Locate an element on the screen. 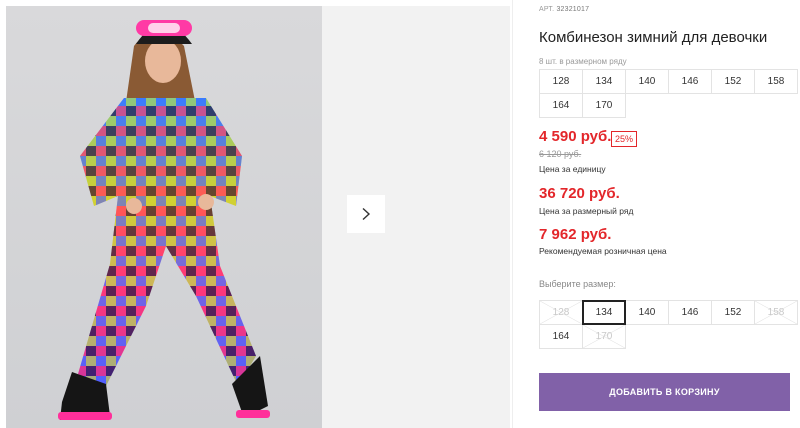 Image resolution: width=800 pixels, height=428 pixels. retail-price-caption: Рекомендуемая розничная цена is located at coordinates (603, 251).